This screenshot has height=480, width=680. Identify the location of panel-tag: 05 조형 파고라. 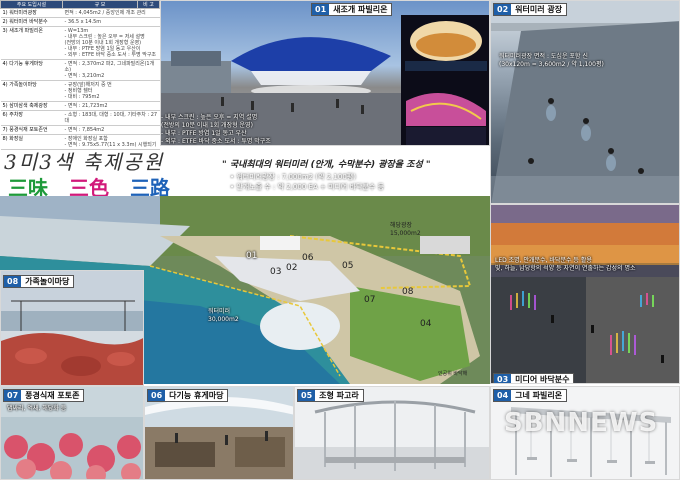
(330, 395).